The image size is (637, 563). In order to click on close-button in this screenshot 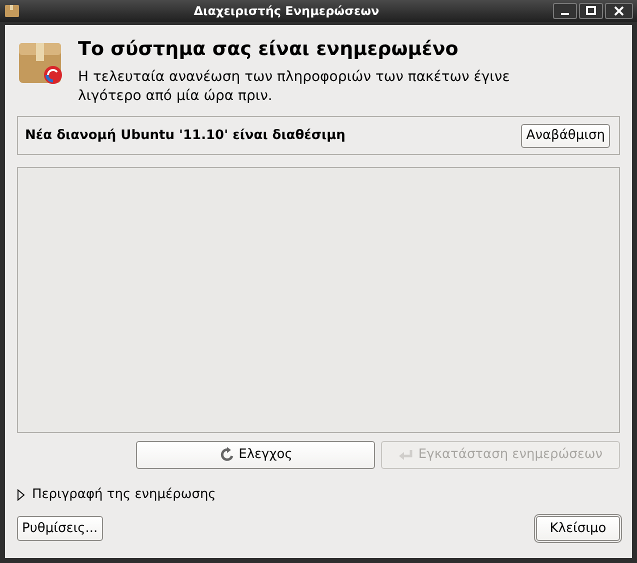, I will do `click(619, 11)`.